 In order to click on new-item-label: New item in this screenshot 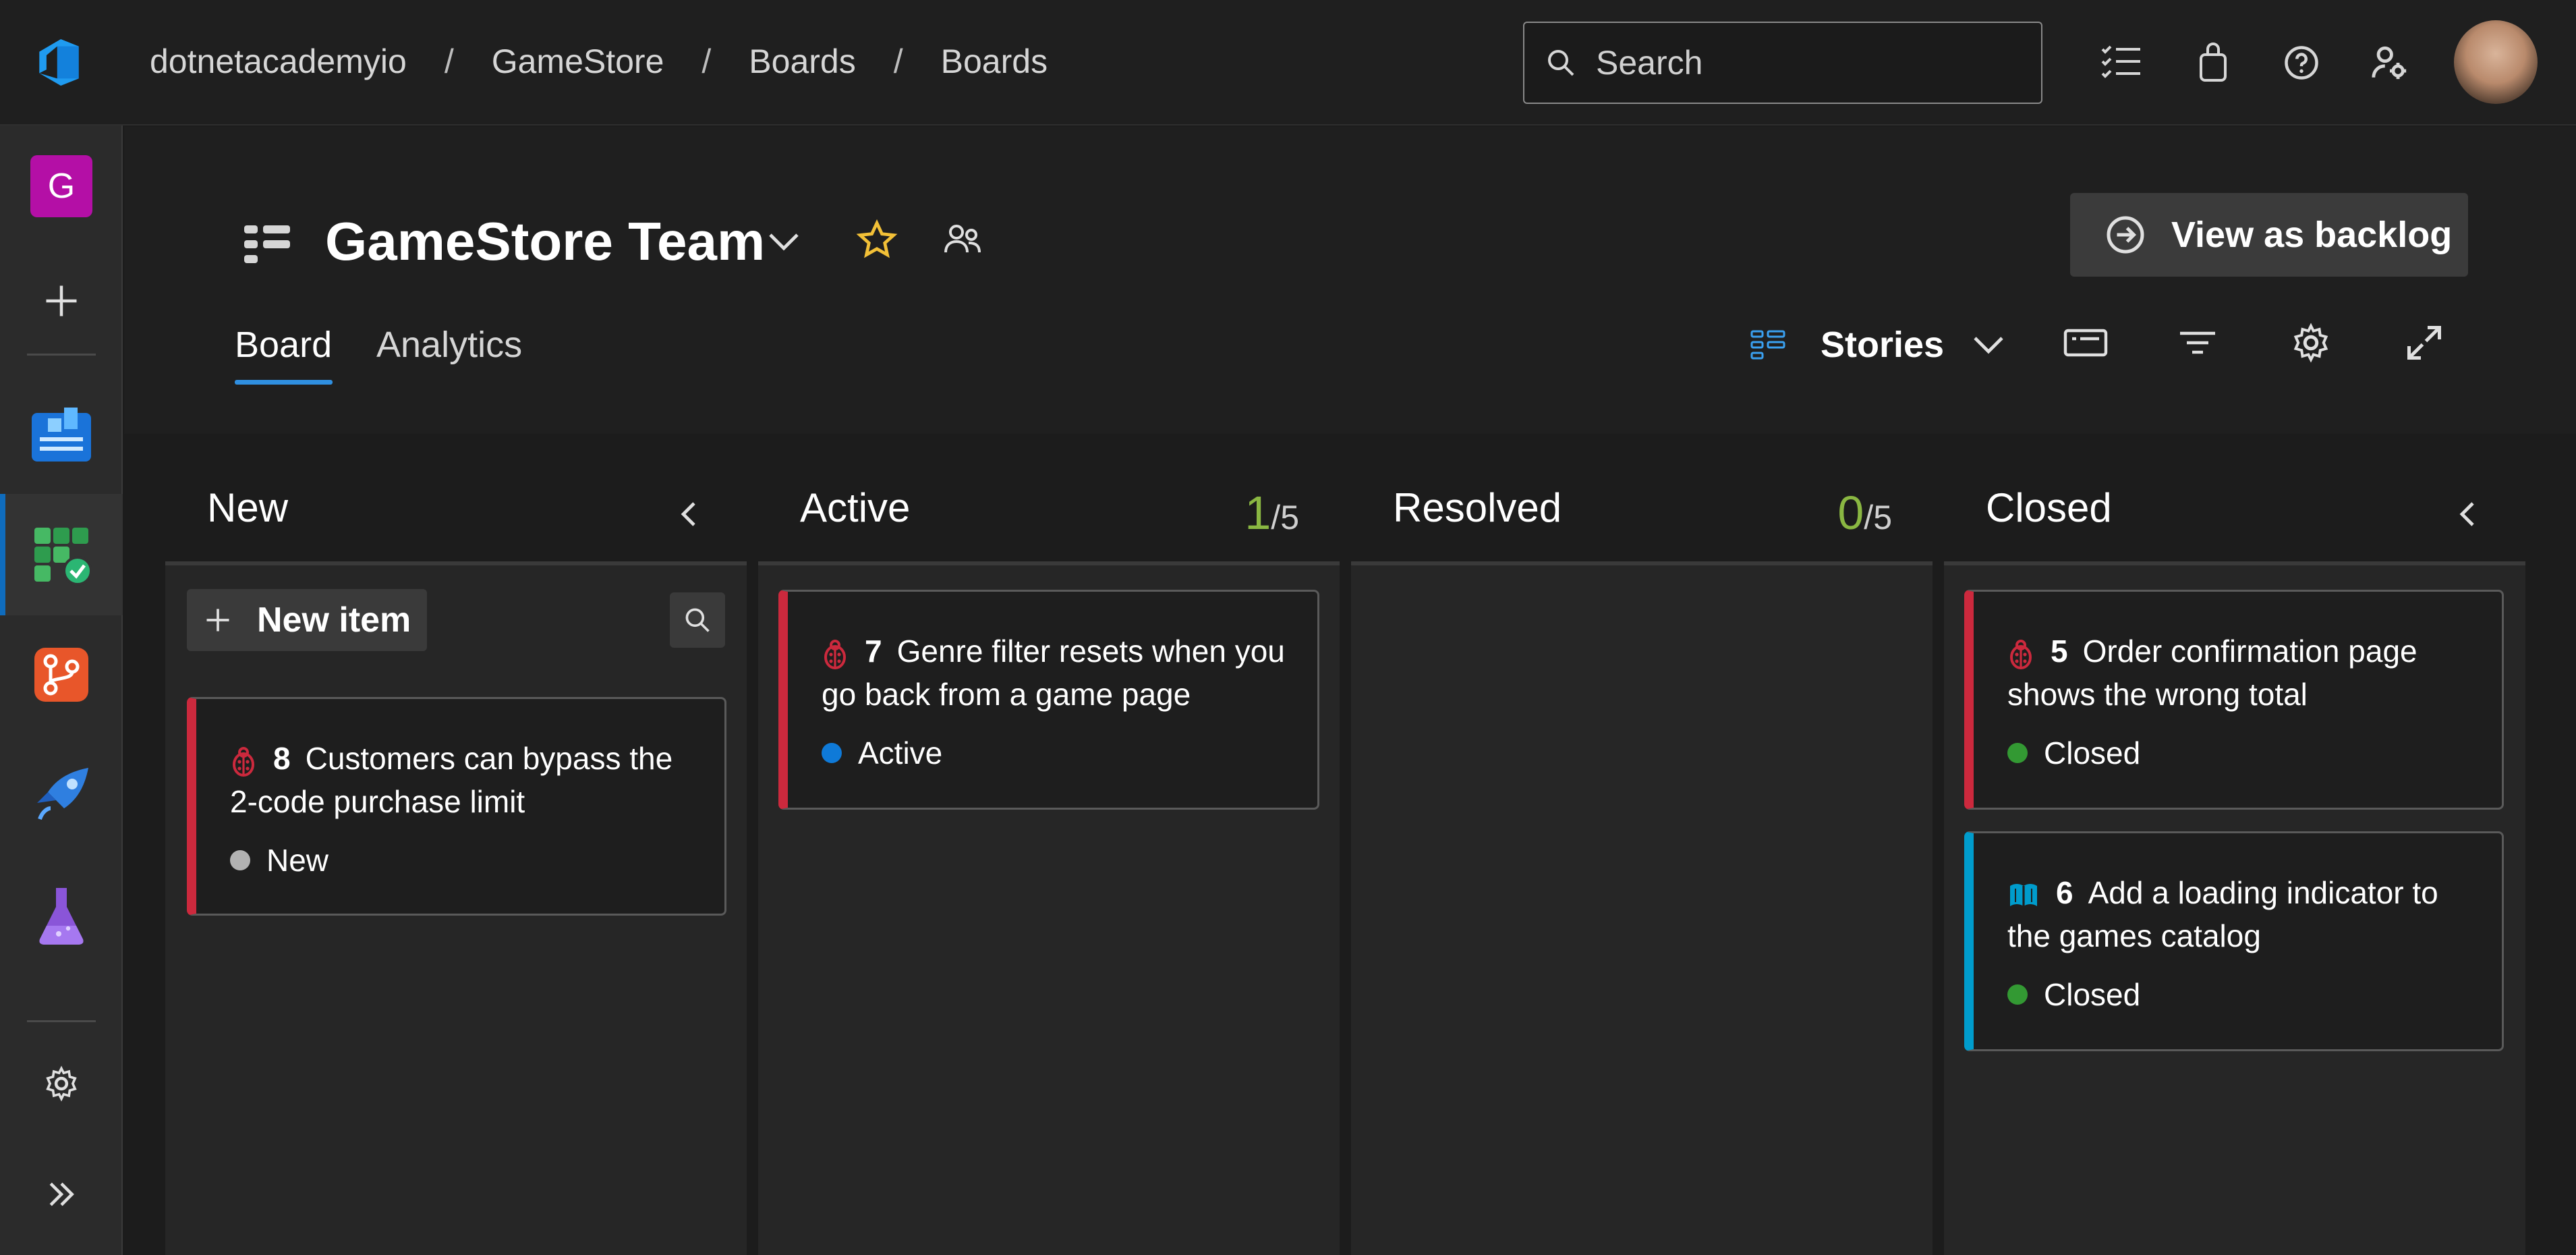, I will do `click(334, 620)`.